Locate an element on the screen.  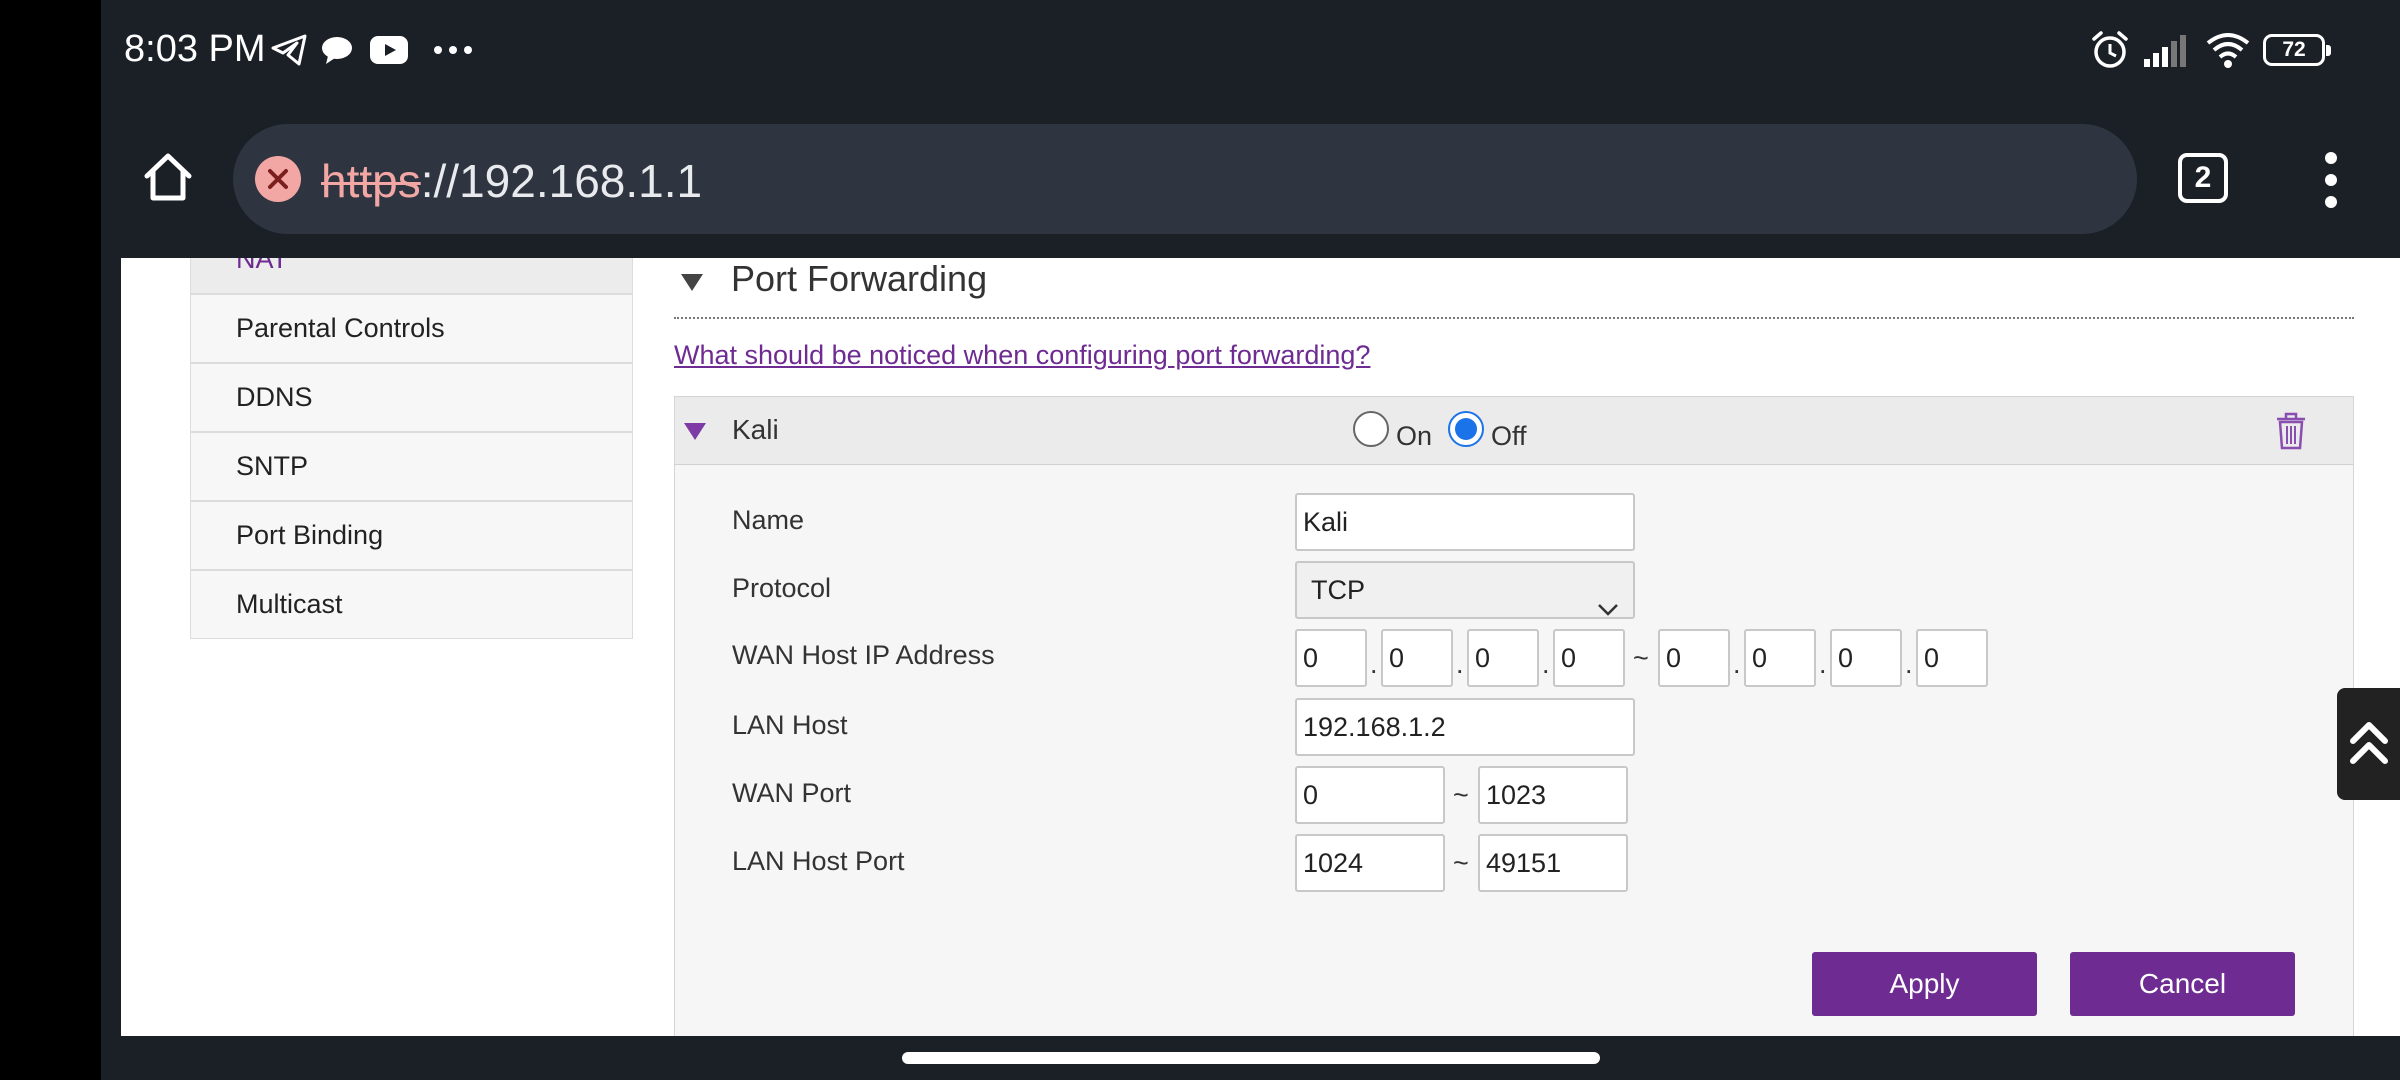
section-divider is located at coordinates (1514, 318).